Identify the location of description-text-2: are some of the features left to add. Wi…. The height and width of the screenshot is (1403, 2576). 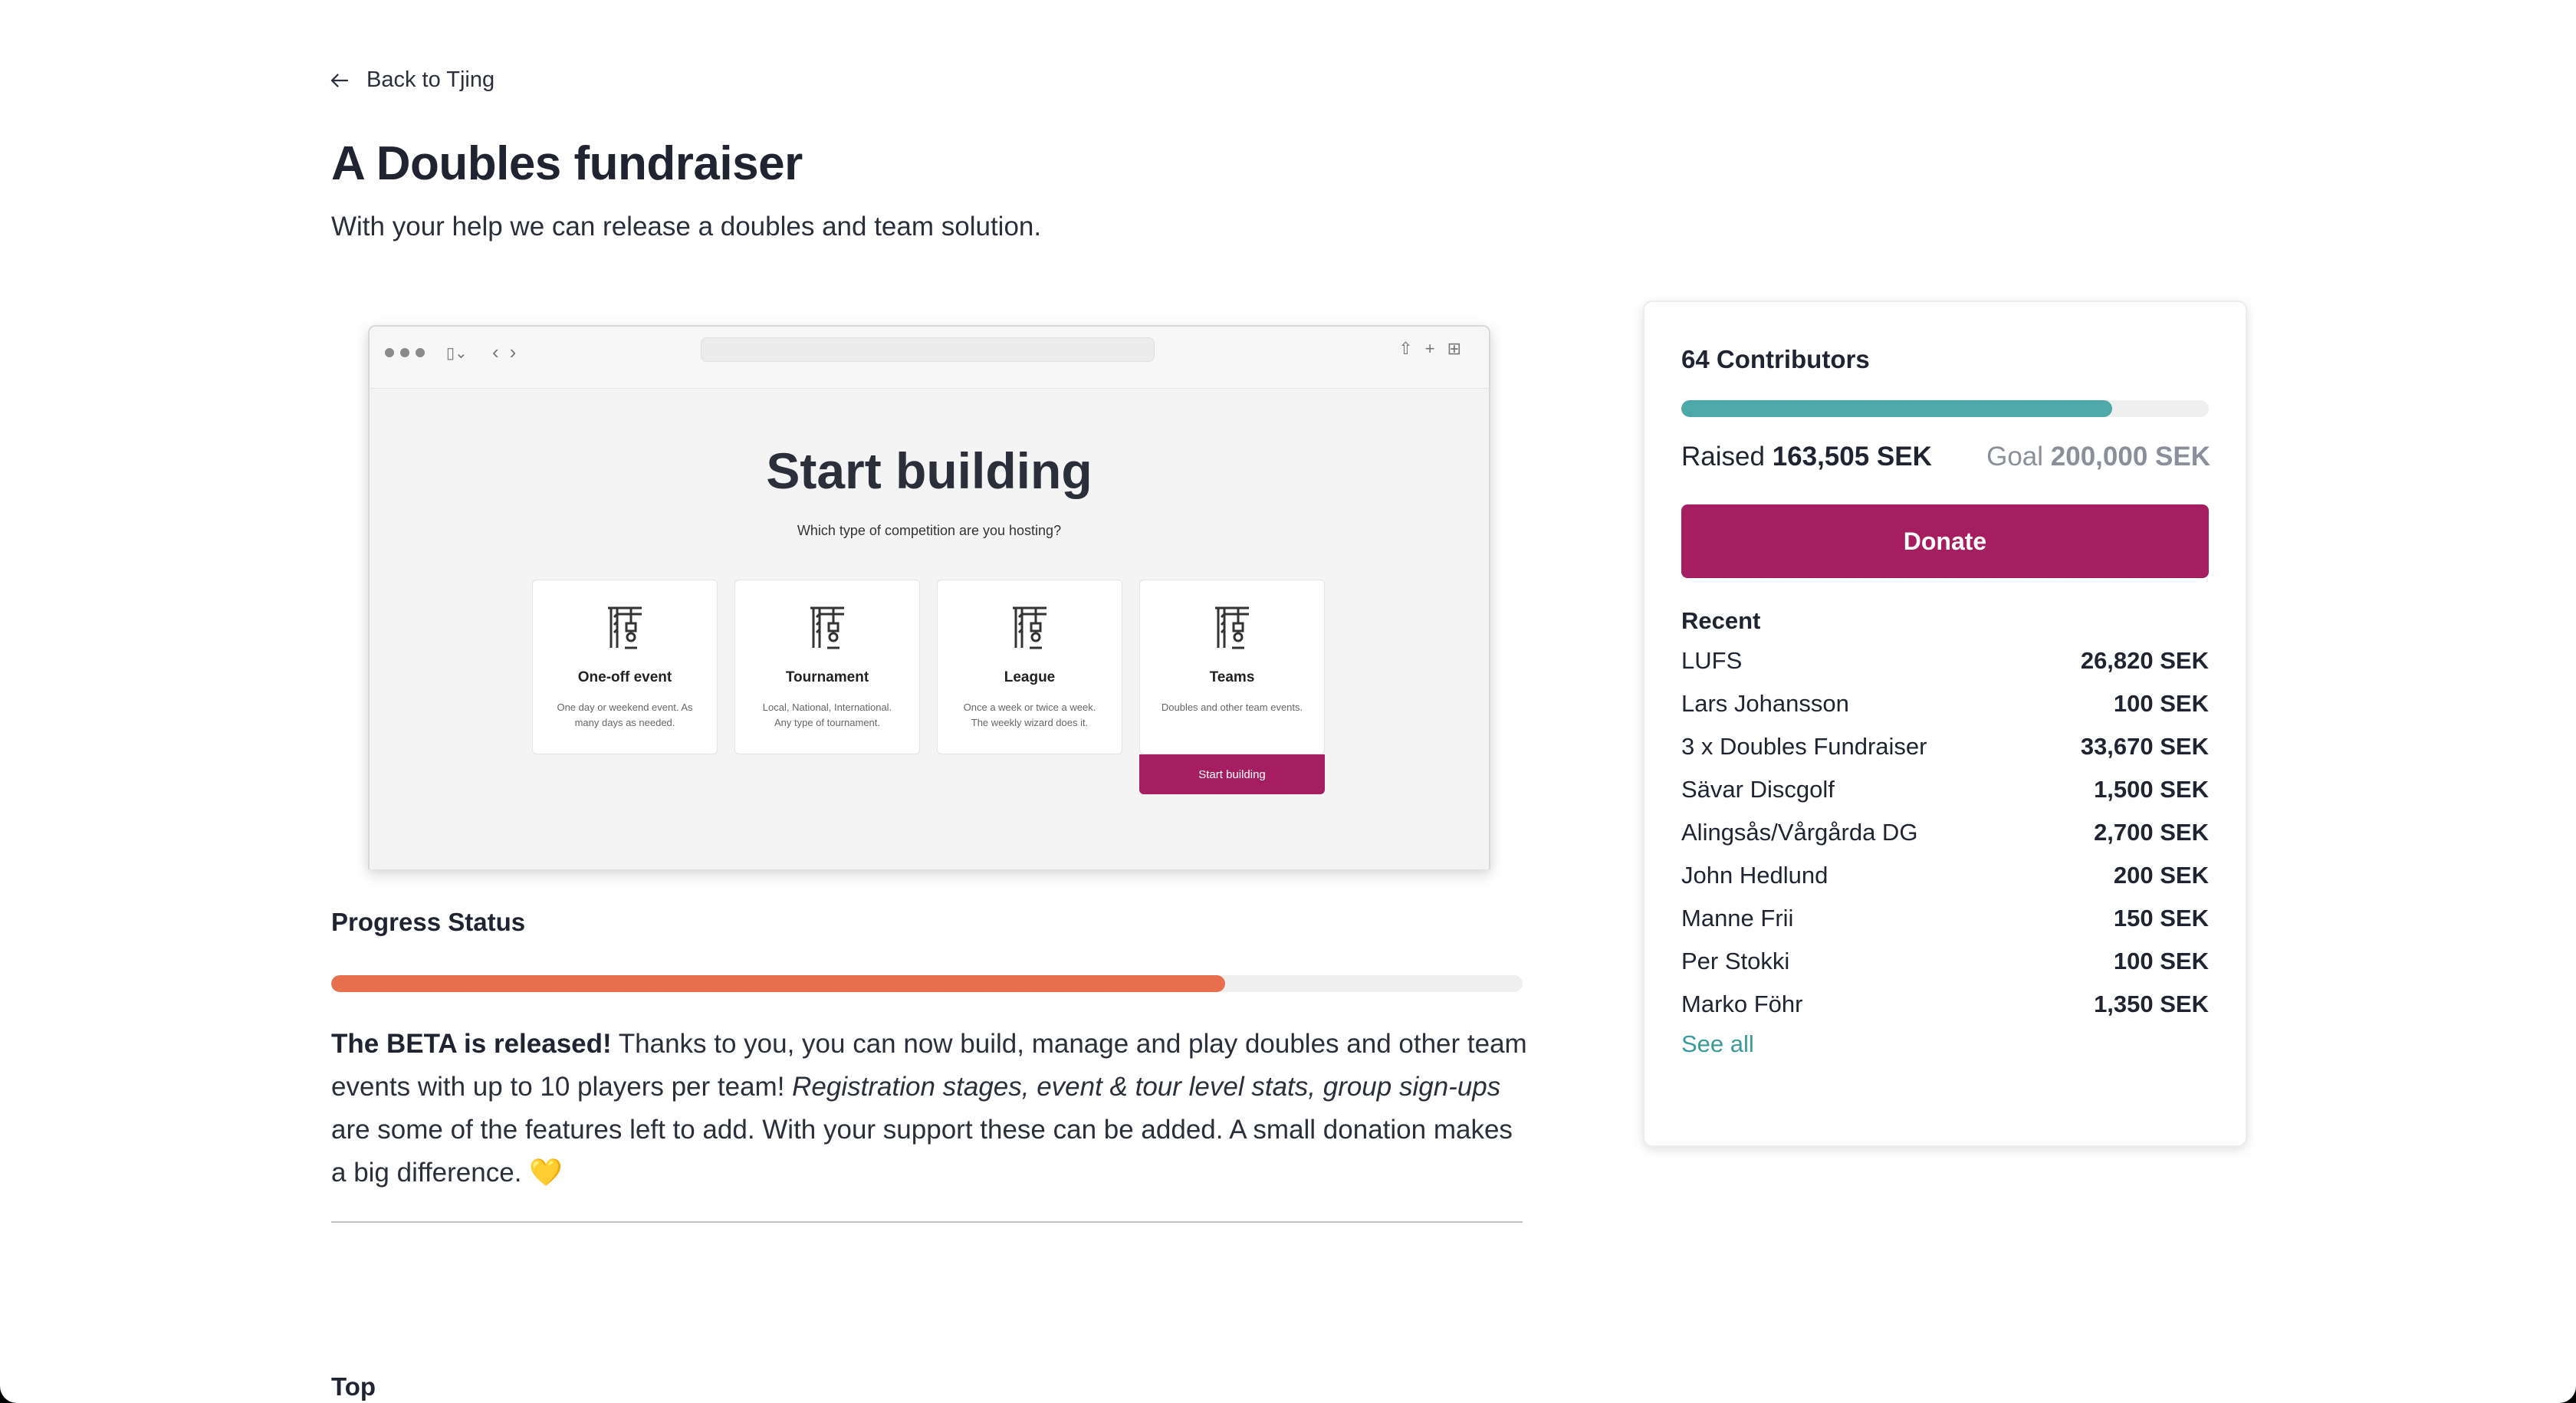
(922, 1152).